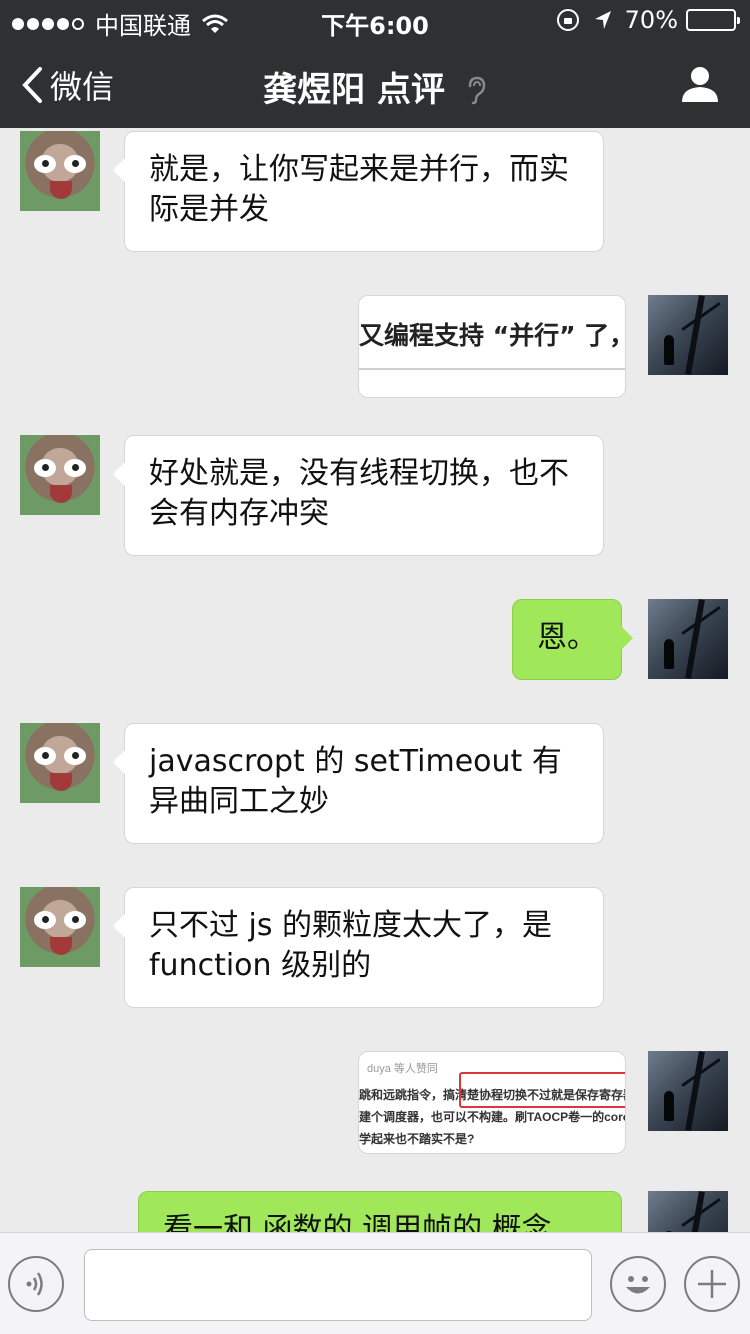 This screenshot has width=750, height=1334. I want to click on image-message-text: 又编程支持 “并行” 了，, so click(492, 335).